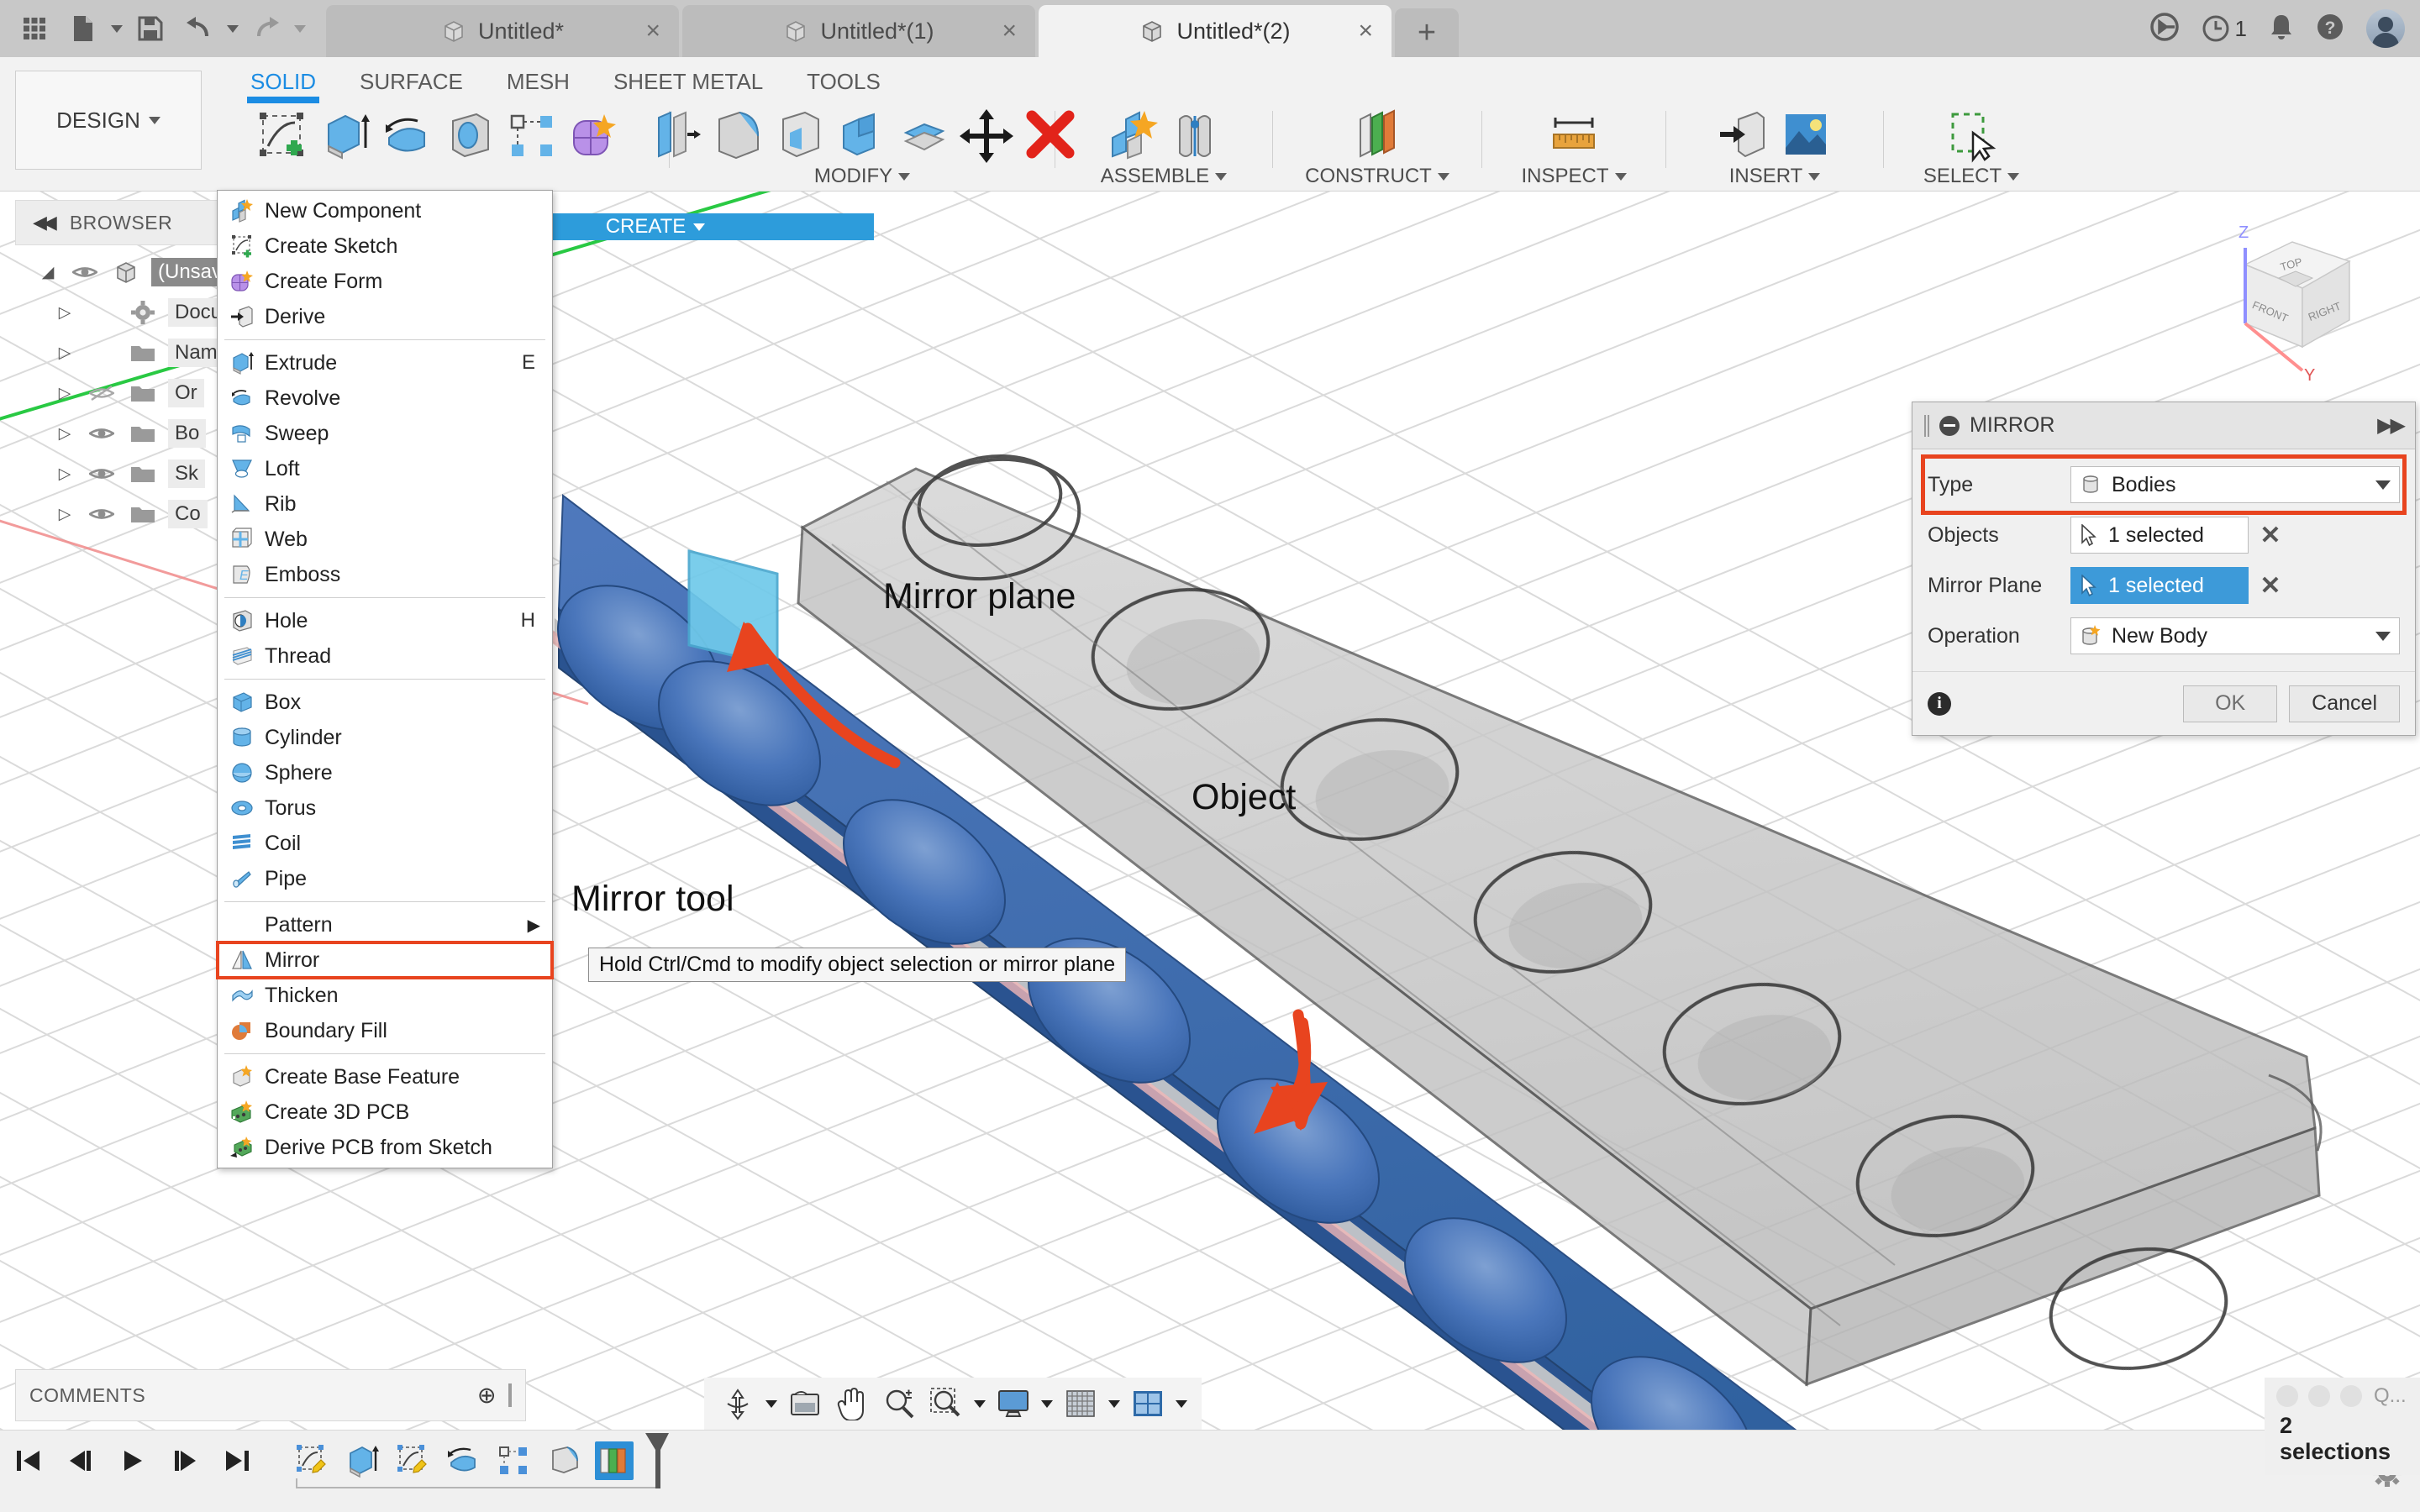 The height and width of the screenshot is (1512, 2420). Describe the element at coordinates (2281, 29) in the screenshot. I see `notification-bell-icon` at that location.